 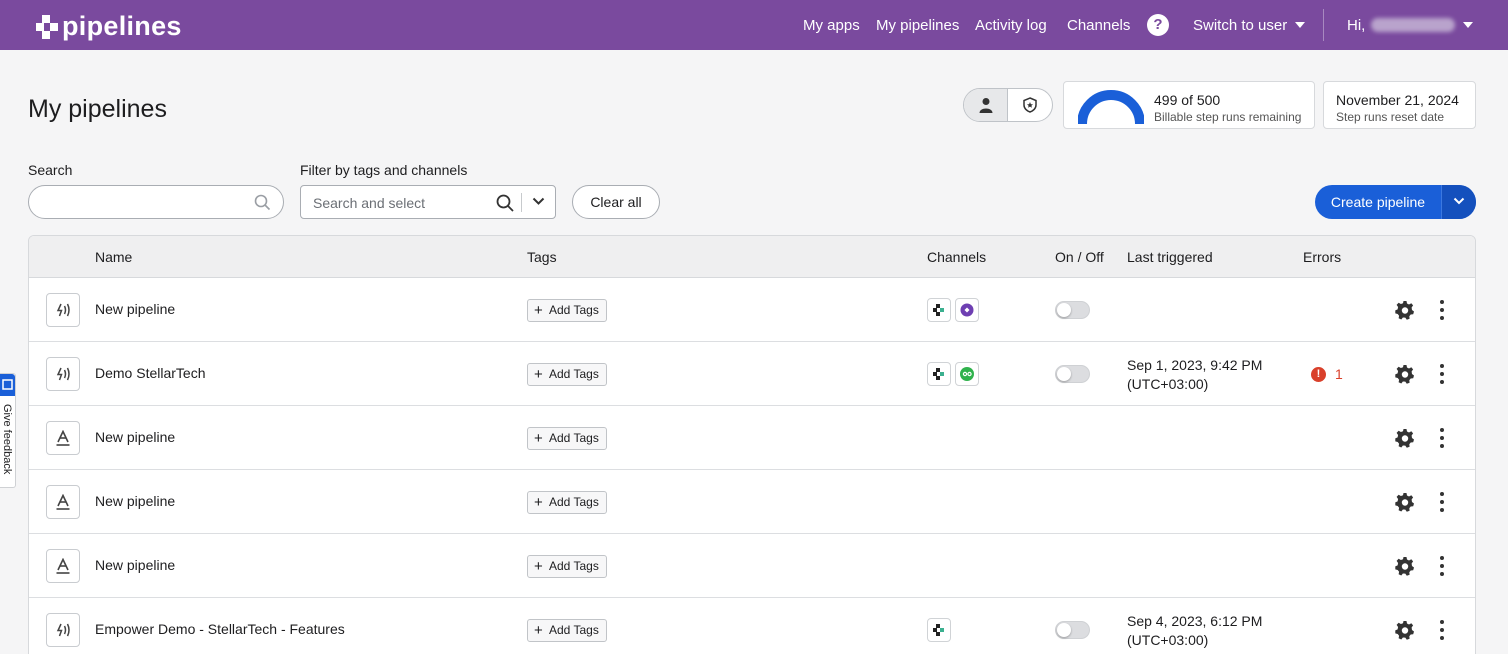 What do you see at coordinates (1339, 374) in the screenshot?
I see `error-count: 1` at bounding box center [1339, 374].